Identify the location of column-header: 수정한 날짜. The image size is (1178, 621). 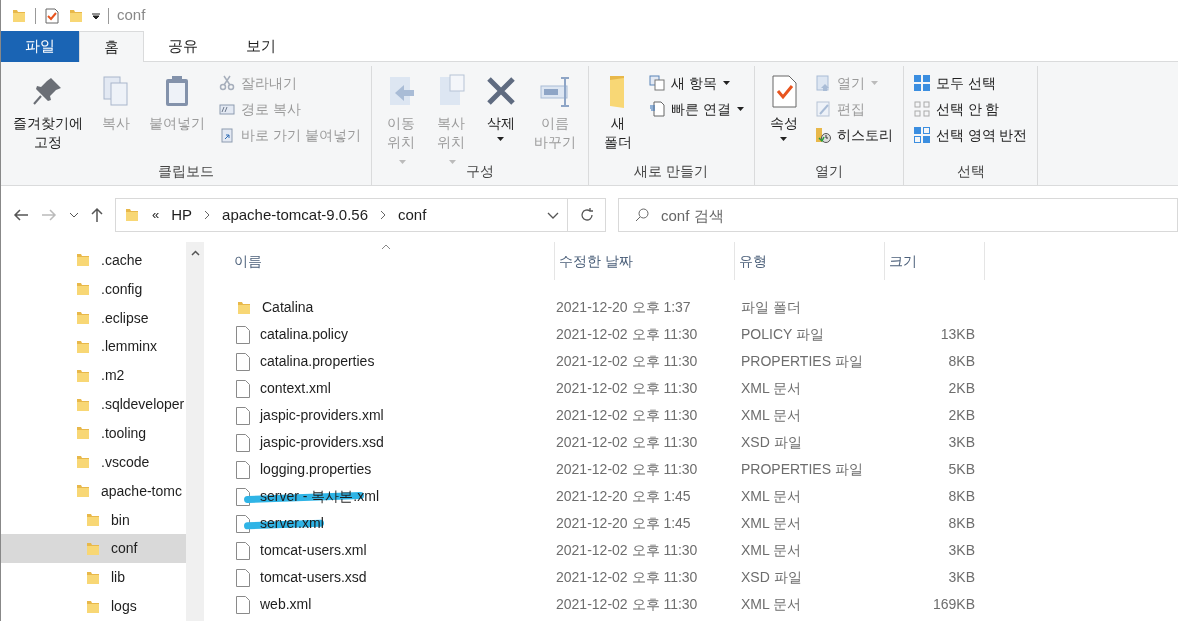
(645, 261).